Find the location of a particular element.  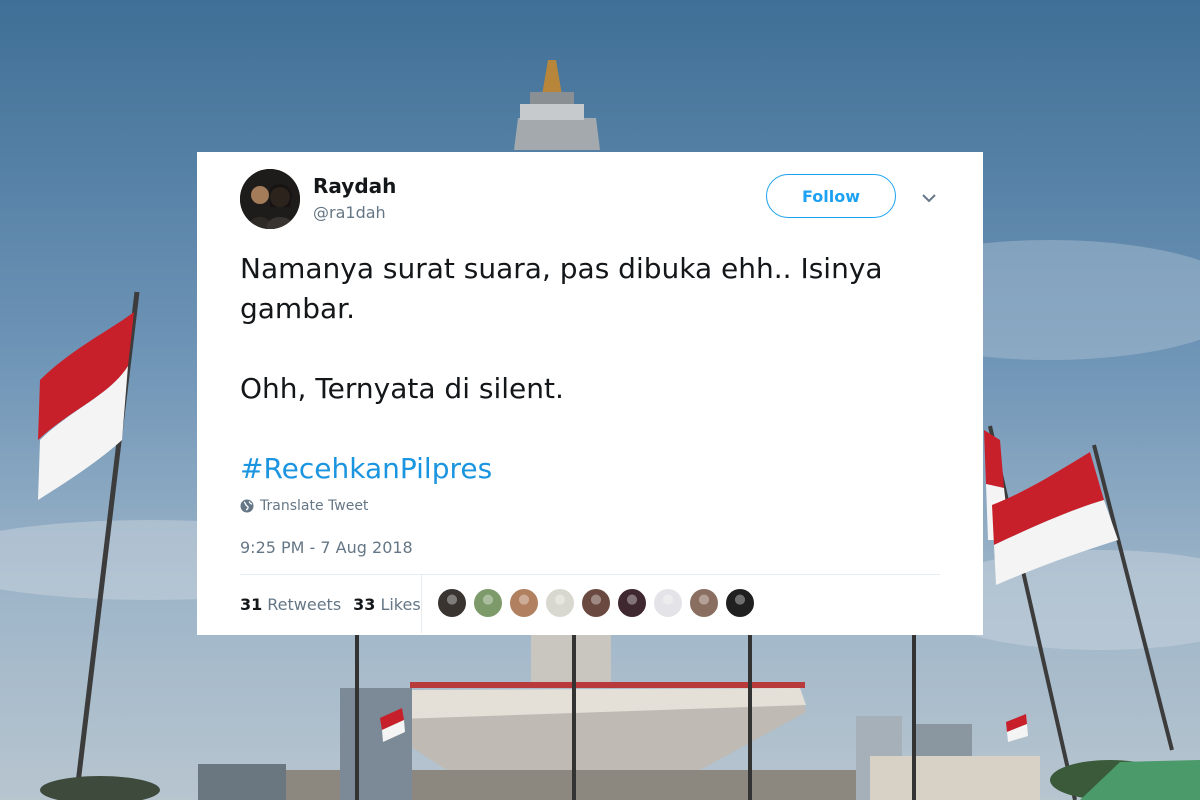

retweets-stat: 31 Retweets is located at coordinates (290, 604).